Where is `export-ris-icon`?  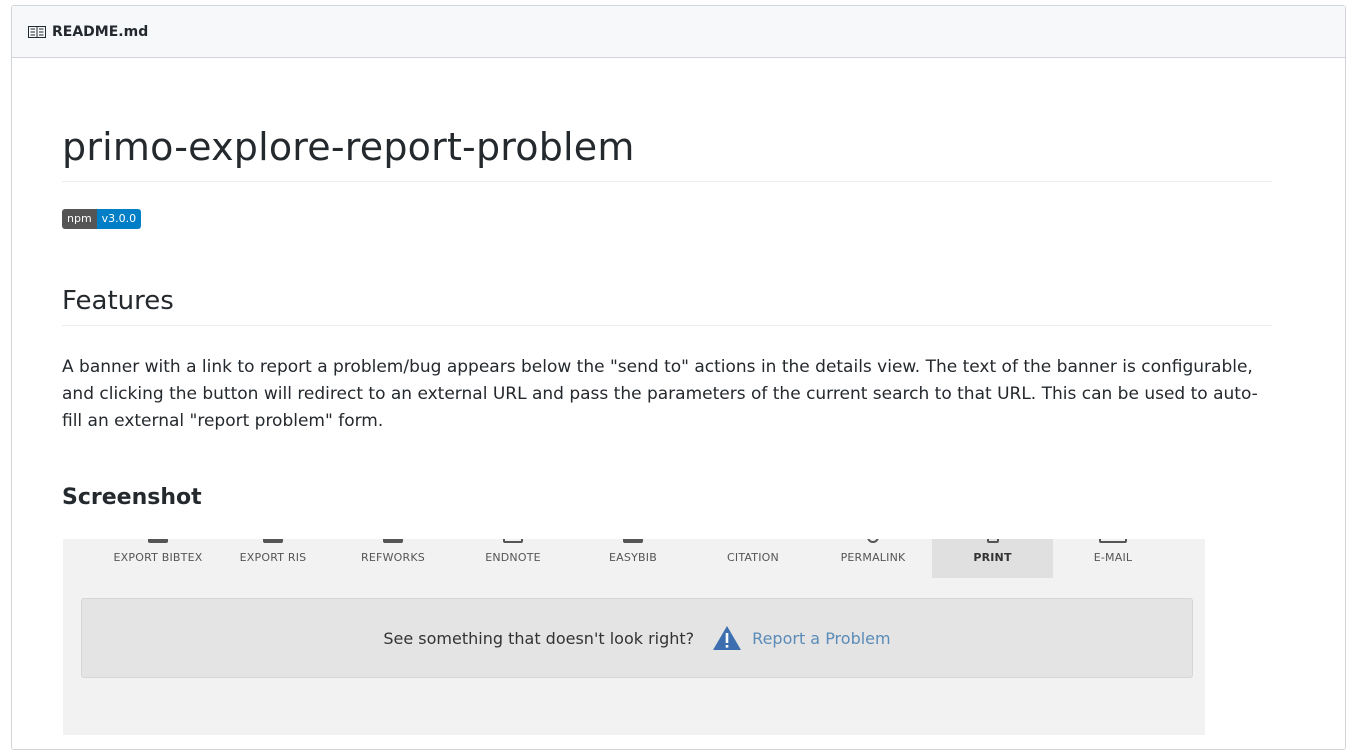 export-ris-icon is located at coordinates (273, 541).